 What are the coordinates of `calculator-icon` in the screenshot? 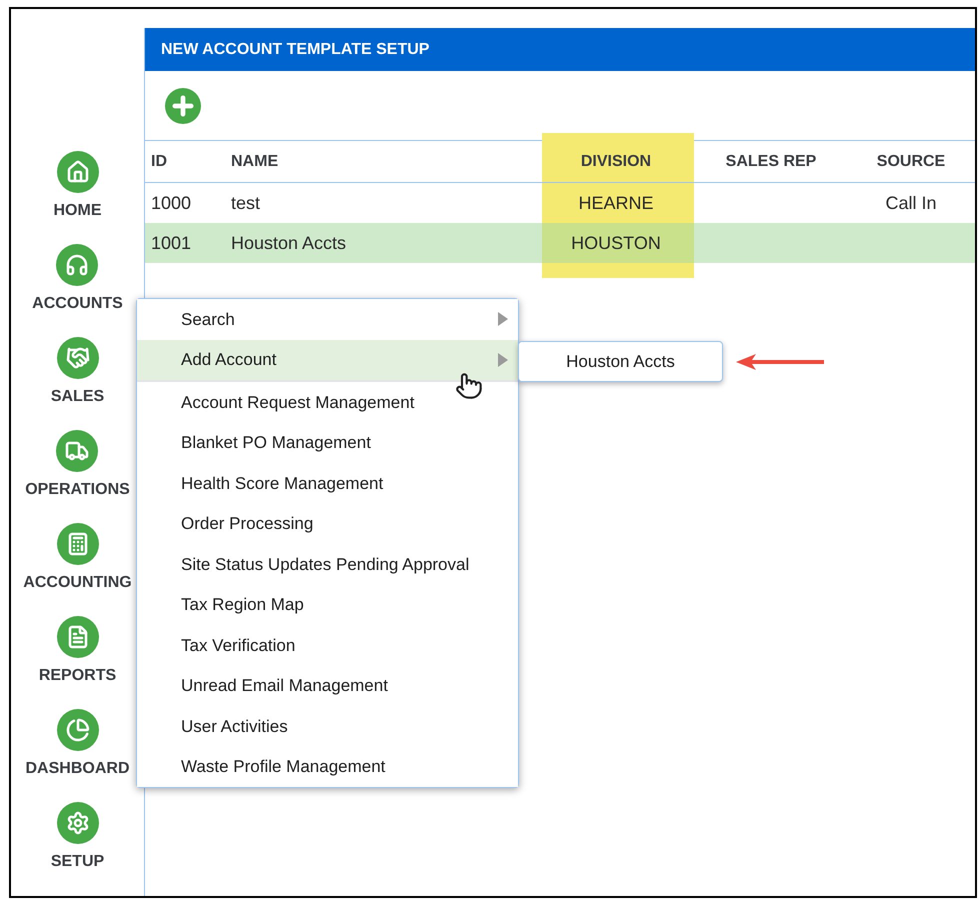 It's located at (77, 544).